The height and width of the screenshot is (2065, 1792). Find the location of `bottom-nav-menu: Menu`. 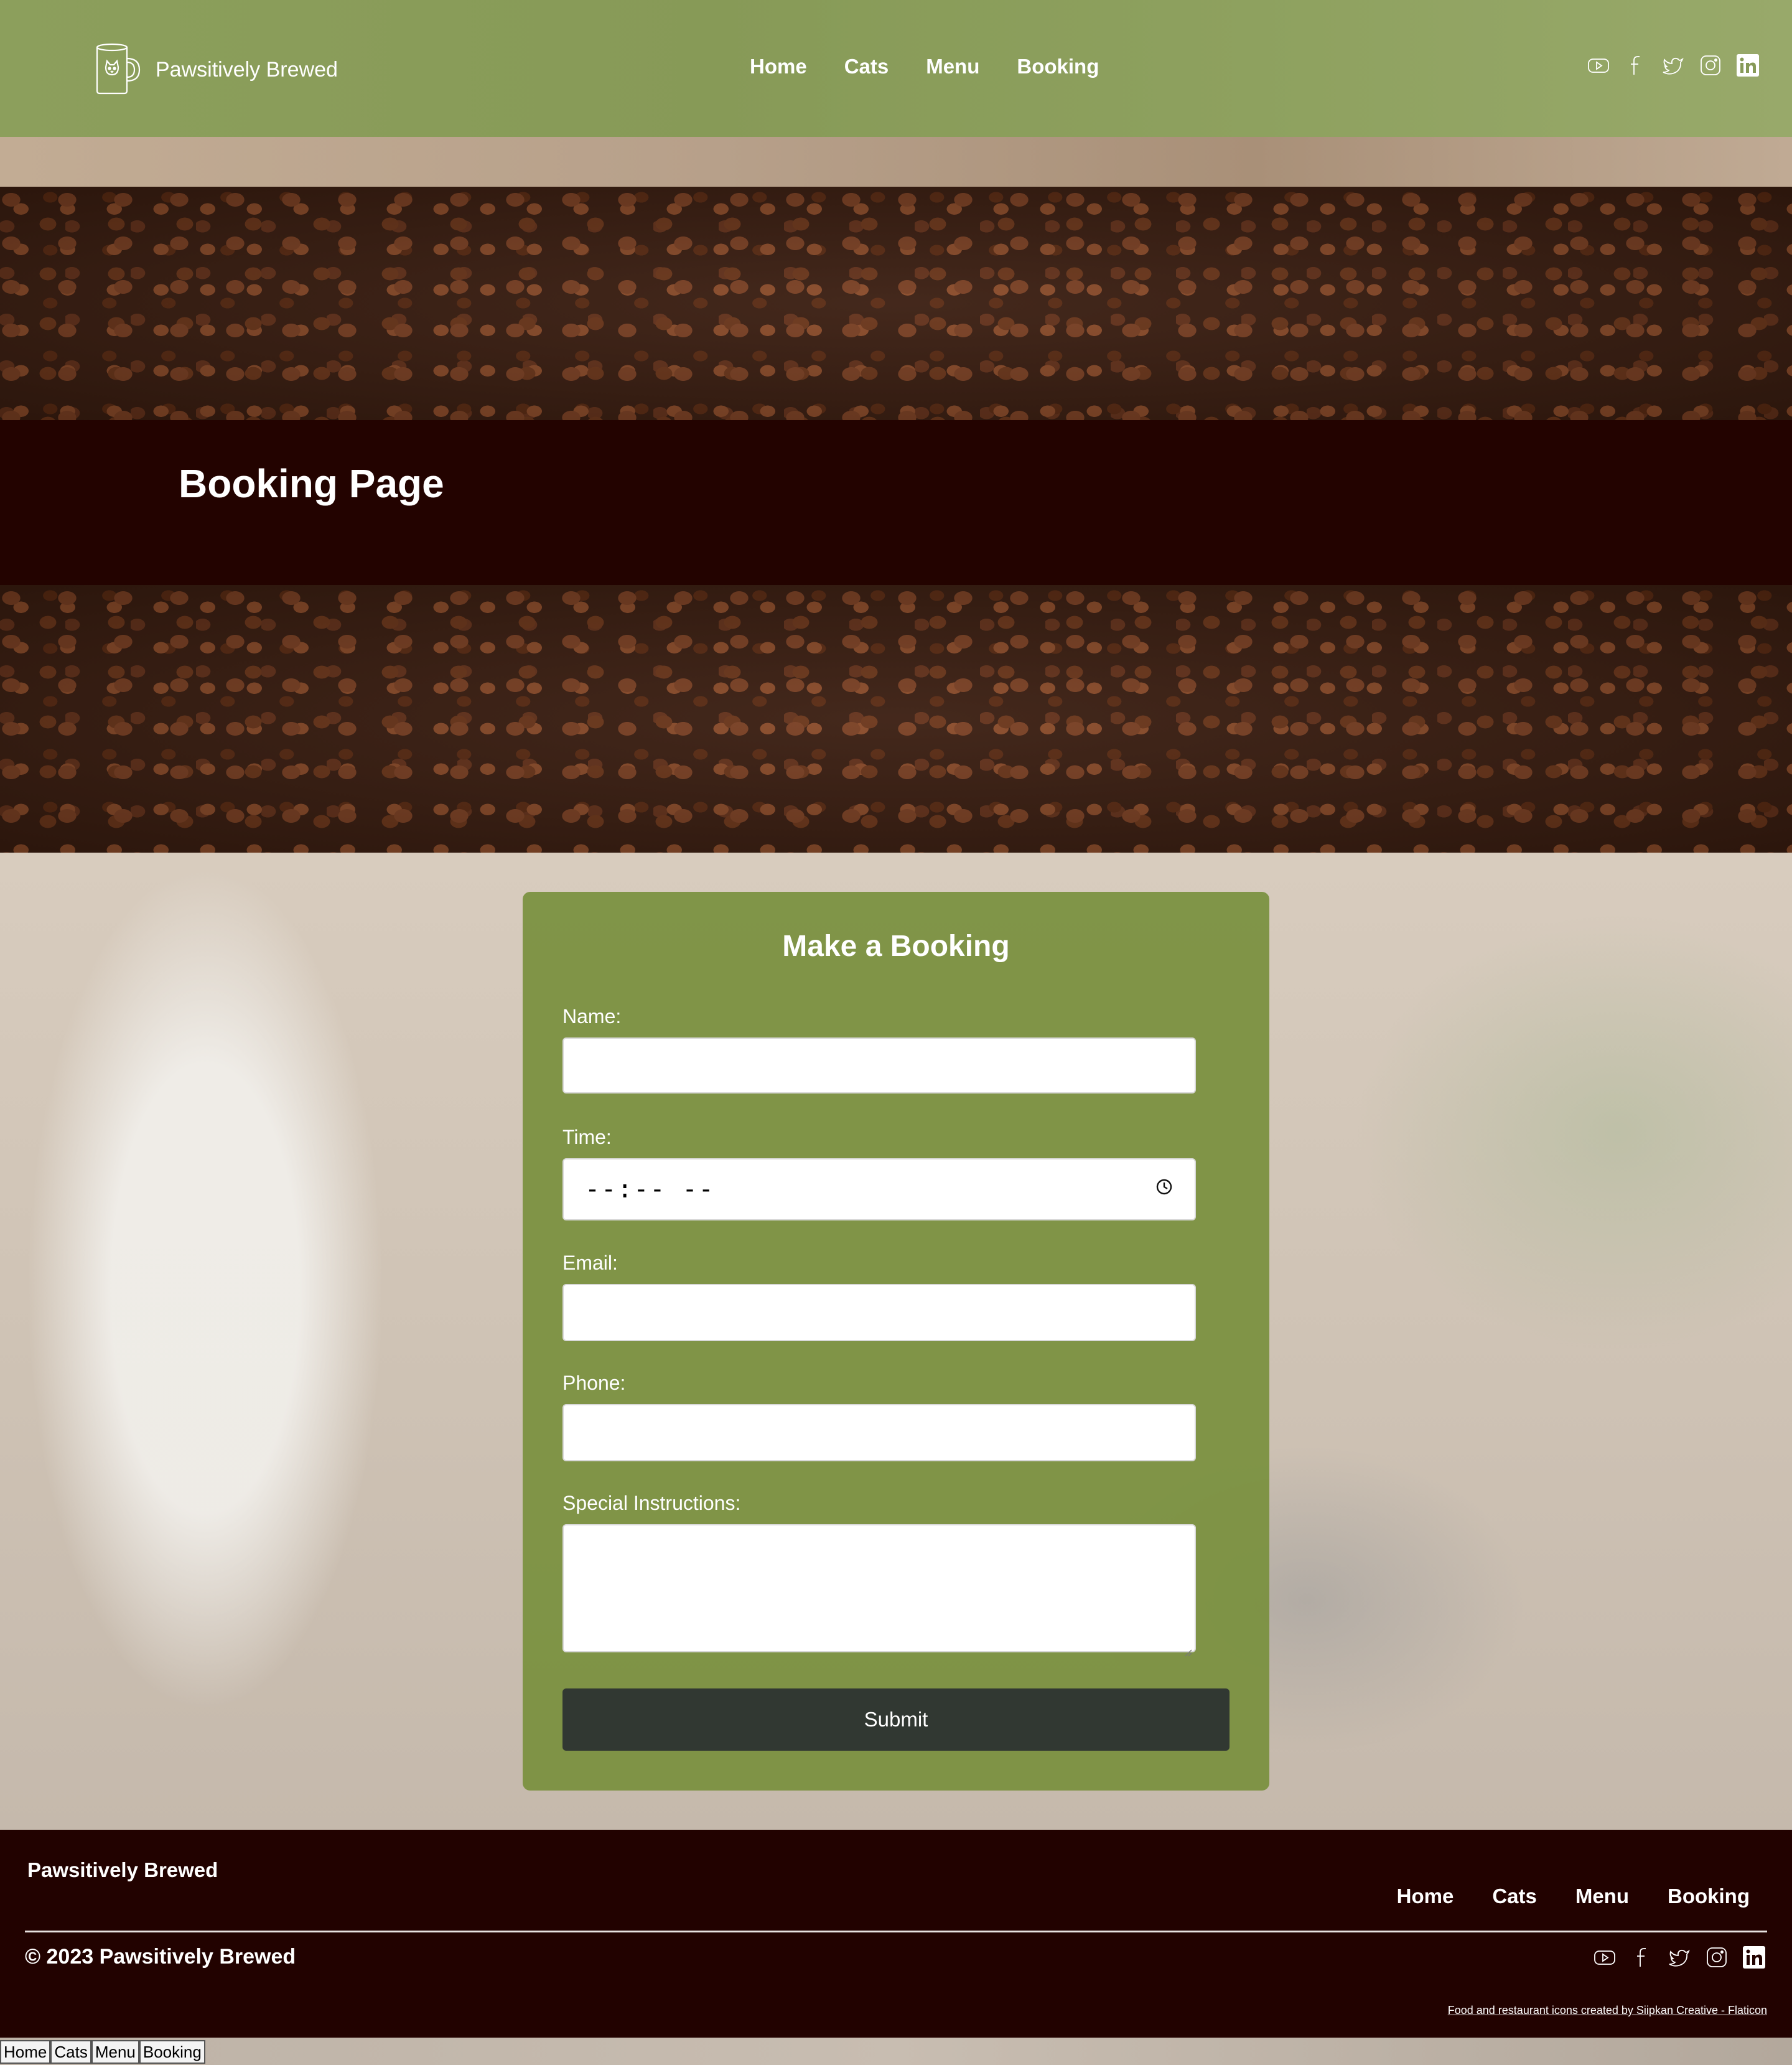

bottom-nav-menu: Menu is located at coordinates (115, 2052).